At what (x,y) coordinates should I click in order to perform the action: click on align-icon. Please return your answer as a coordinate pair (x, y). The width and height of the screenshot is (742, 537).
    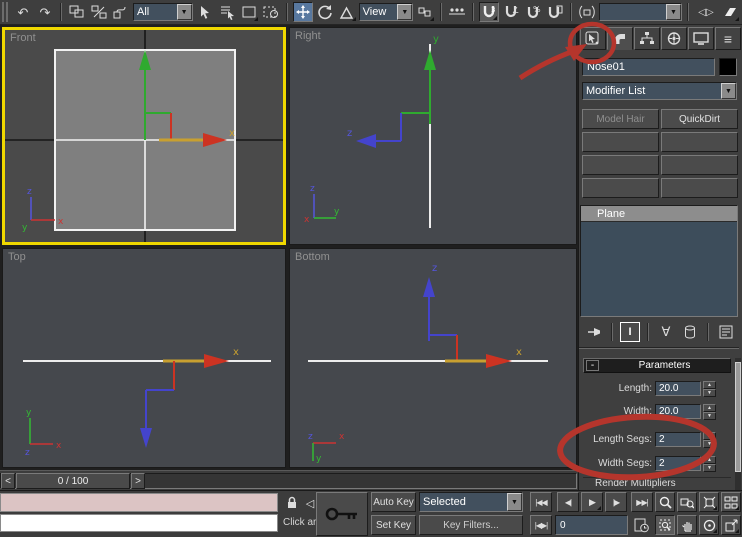
    Looking at the image, I should click on (730, 12).